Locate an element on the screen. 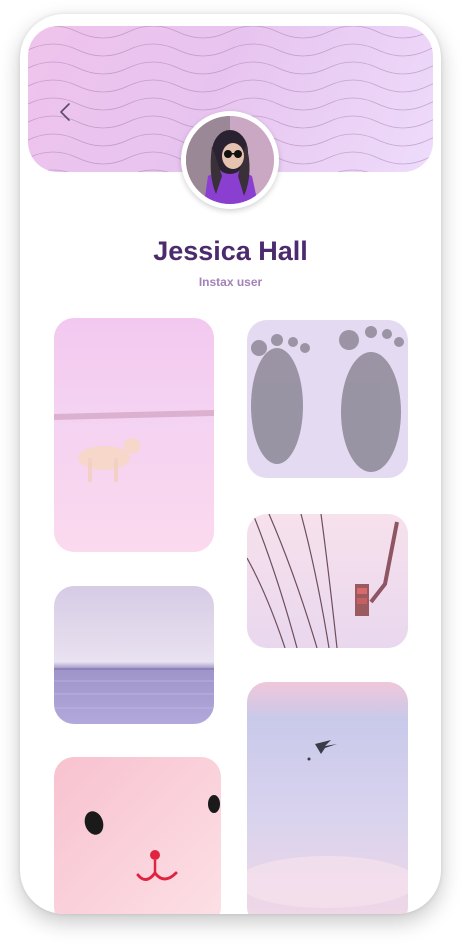  snowy-field-dog-photo is located at coordinates (134, 435).